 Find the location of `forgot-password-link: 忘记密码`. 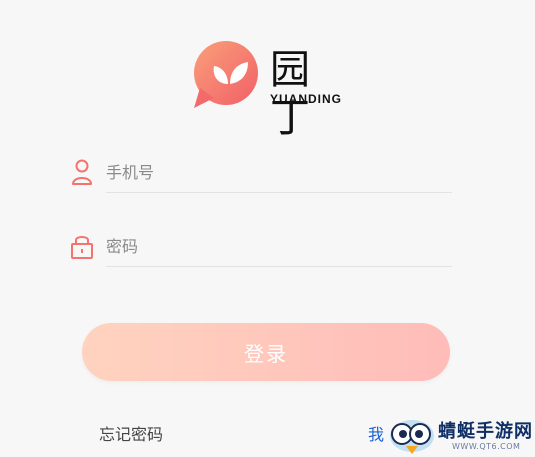

forgot-password-link: 忘记密码 is located at coordinates (131, 433).